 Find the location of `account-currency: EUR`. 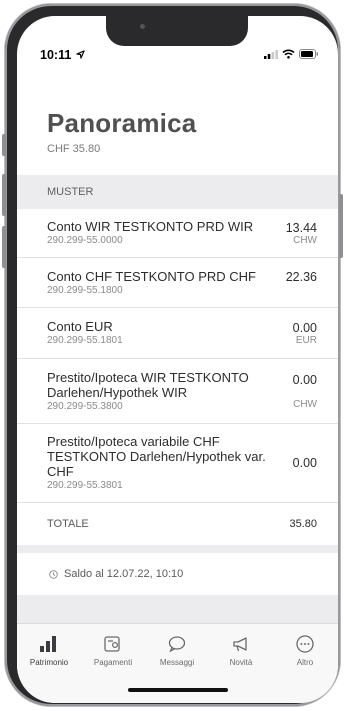

account-currency: EUR is located at coordinates (306, 340).